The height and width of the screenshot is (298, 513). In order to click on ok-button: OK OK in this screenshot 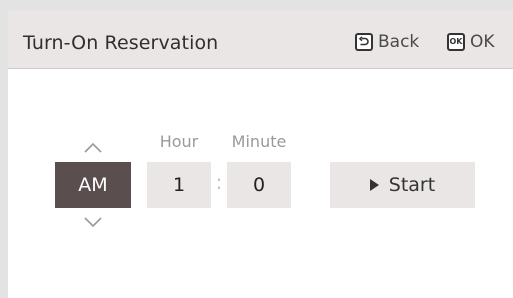, I will do `click(471, 42)`.